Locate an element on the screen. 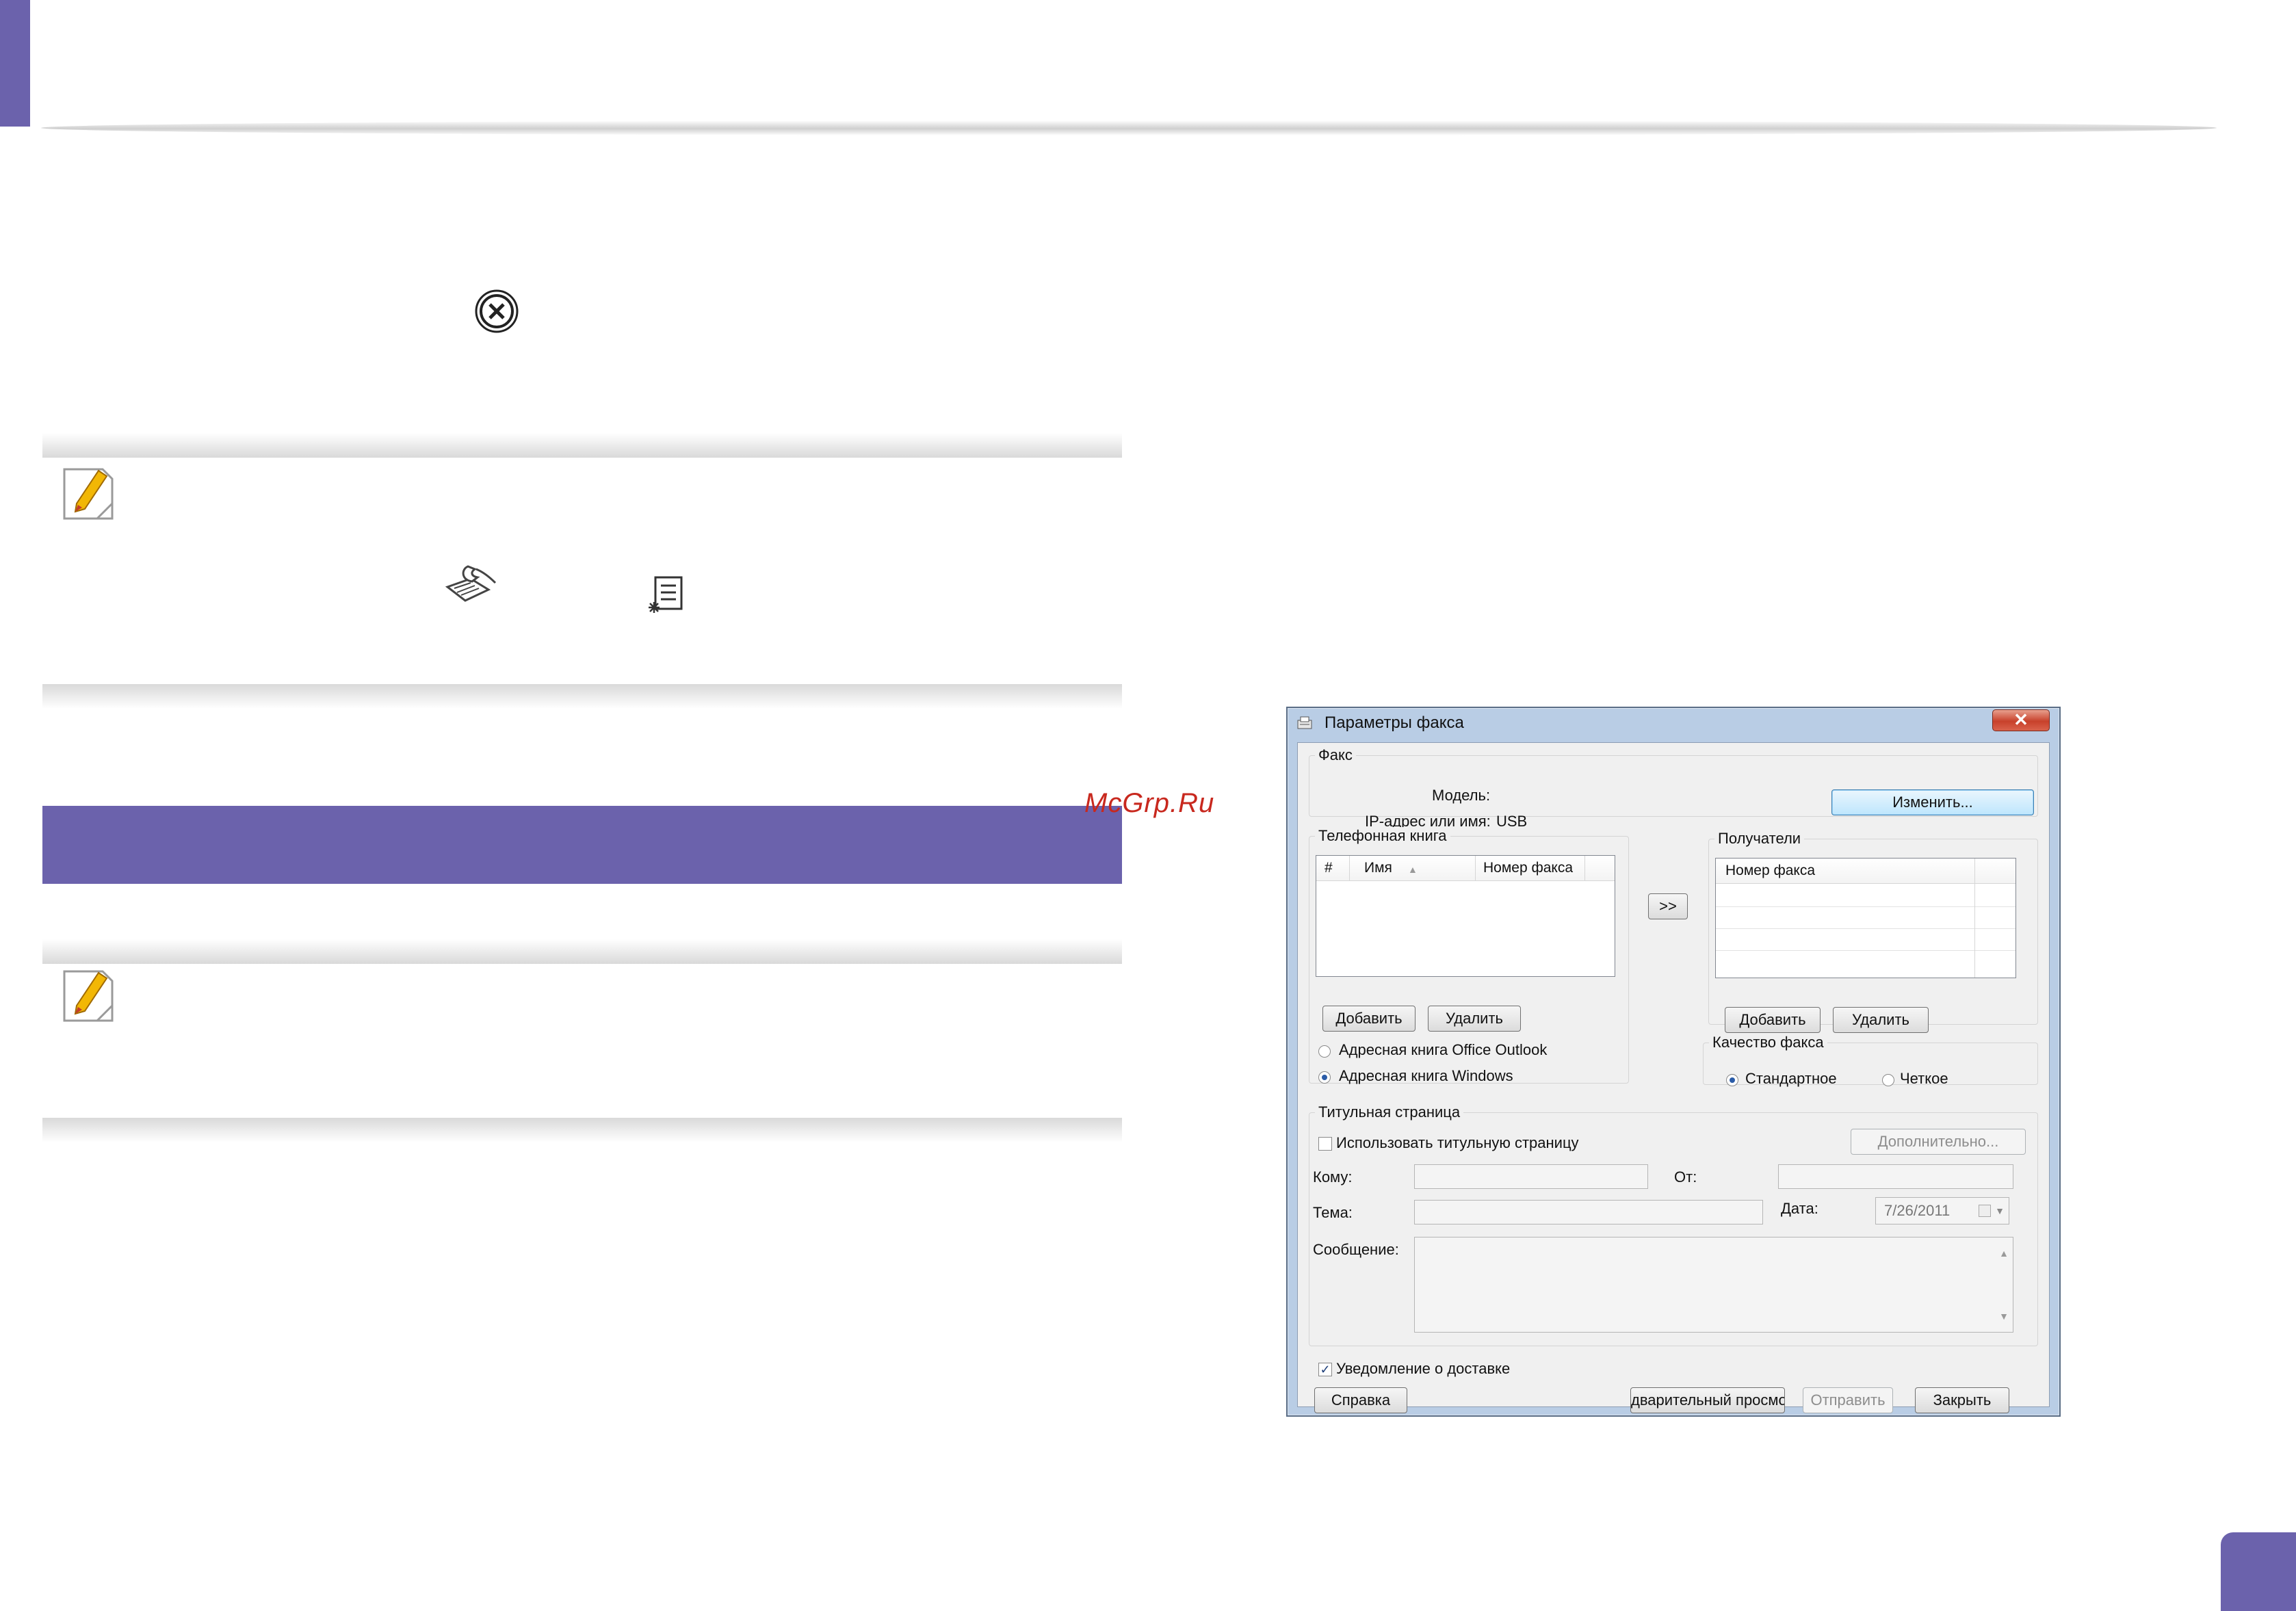 The image size is (2296, 1611). to-label: Кому: is located at coordinates (1333, 1177).